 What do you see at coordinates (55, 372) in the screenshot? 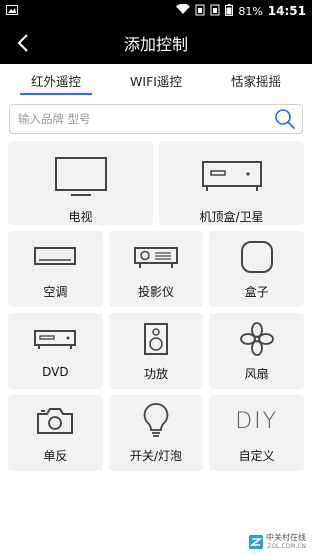
I see `device-label: DVD` at bounding box center [55, 372].